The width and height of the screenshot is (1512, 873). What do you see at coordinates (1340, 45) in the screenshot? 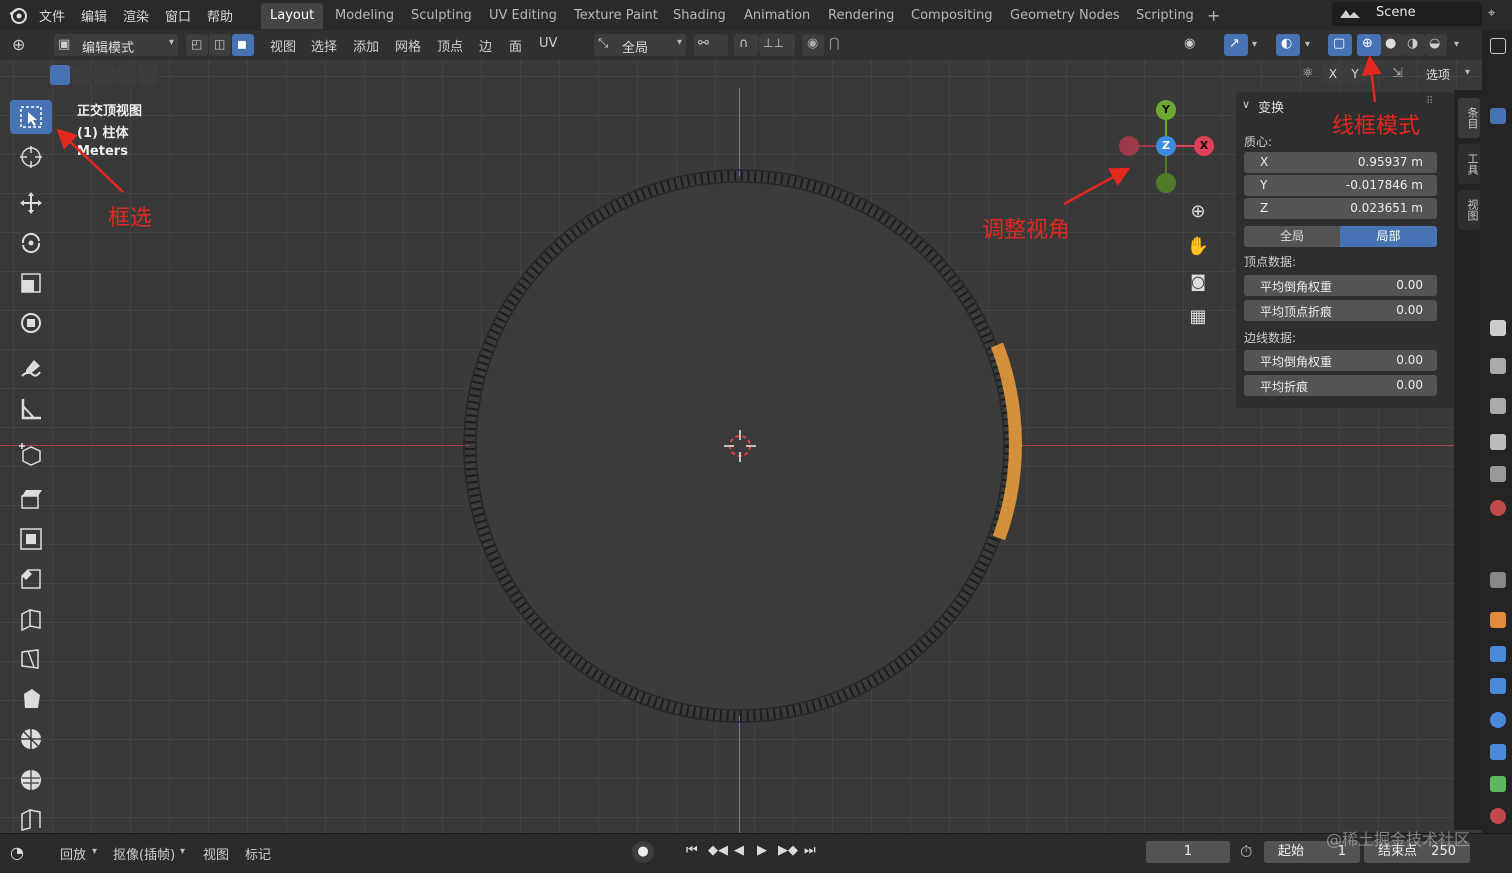
I see `xray-toggle: ▢` at bounding box center [1340, 45].